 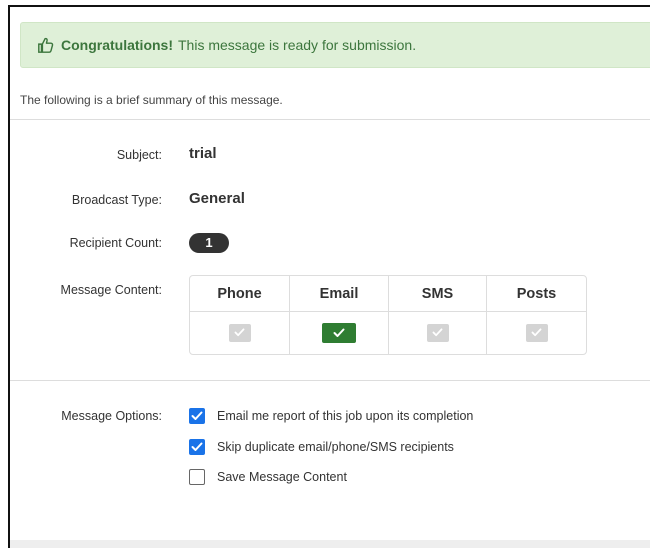 I want to click on message-content-table: Phone Email SMS Posts, so click(x=388, y=315).